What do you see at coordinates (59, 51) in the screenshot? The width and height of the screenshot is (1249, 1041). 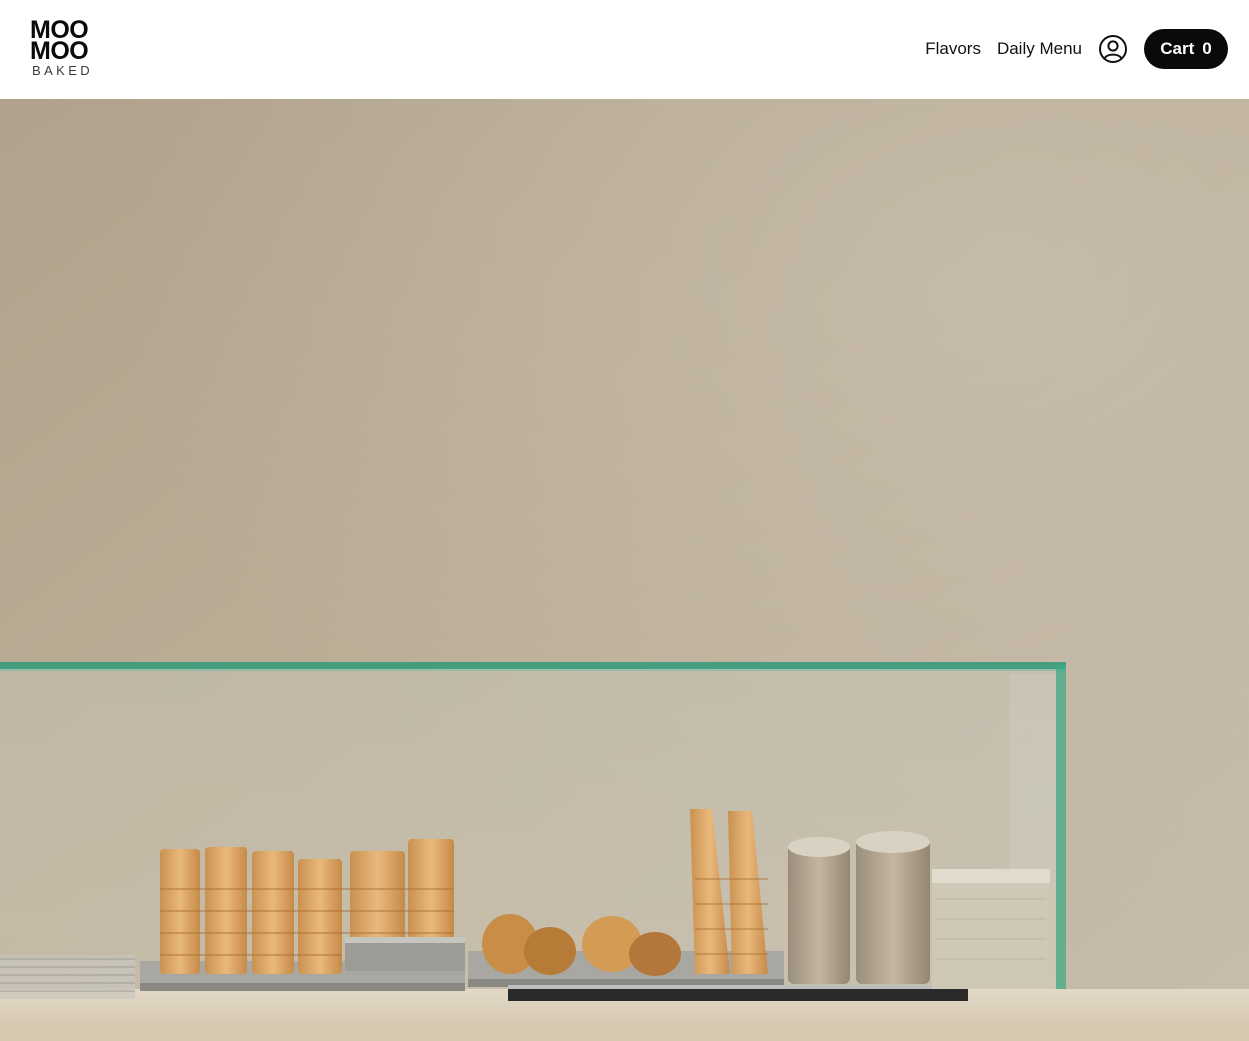 I see `logo-line-2: MOO` at bounding box center [59, 51].